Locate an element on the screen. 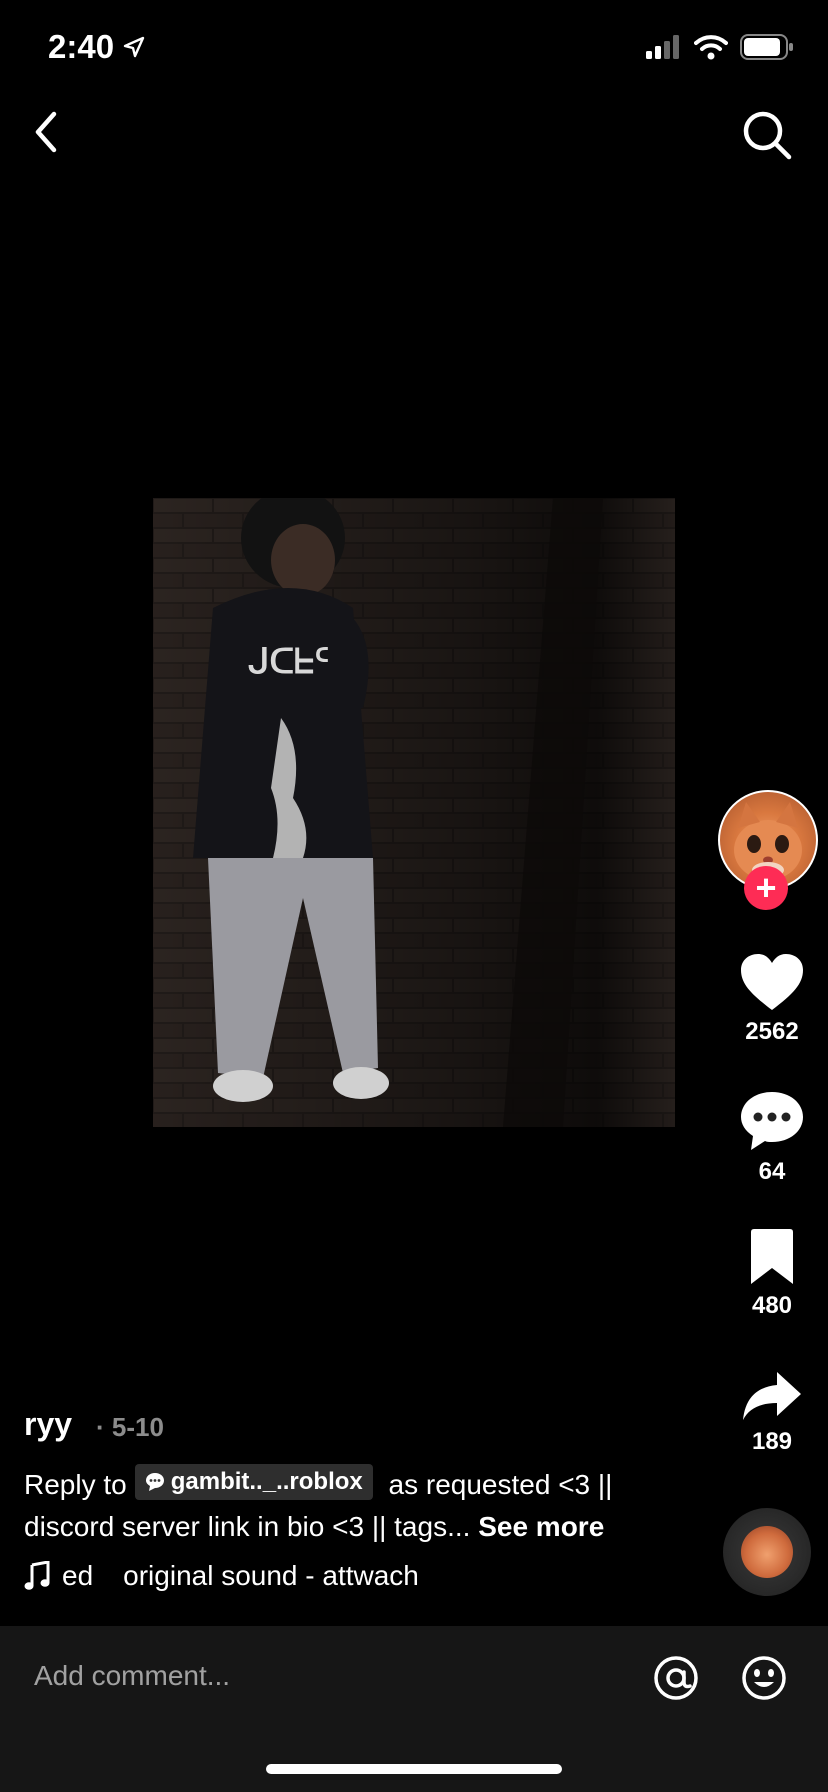 The width and height of the screenshot is (828, 1792). search-button is located at coordinates (767, 135).